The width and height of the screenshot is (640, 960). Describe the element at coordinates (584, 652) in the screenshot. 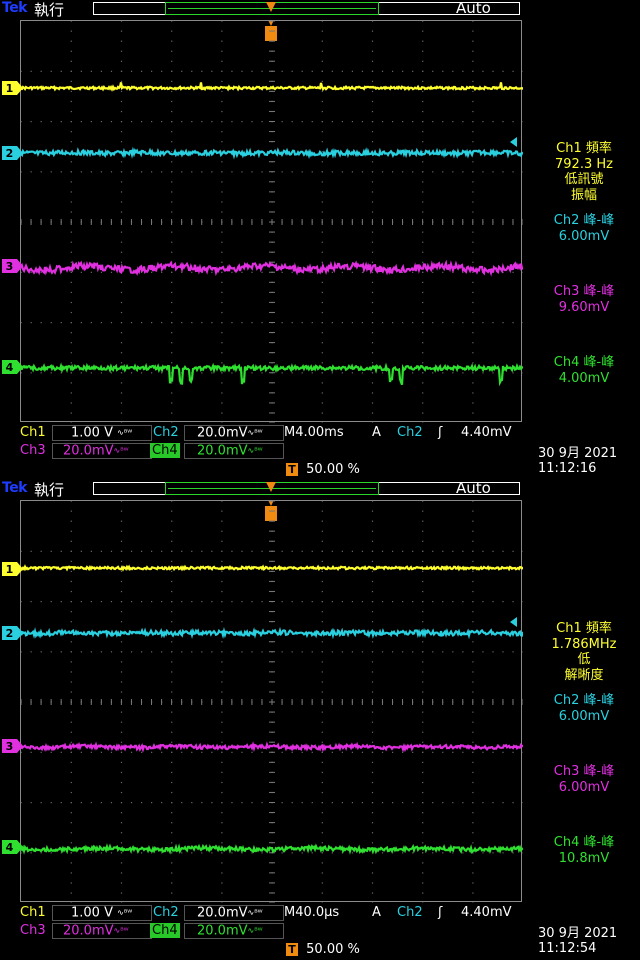

I see `measurement-ch1: Ch1 頻率 1.786MHz 低 解晰度` at that location.